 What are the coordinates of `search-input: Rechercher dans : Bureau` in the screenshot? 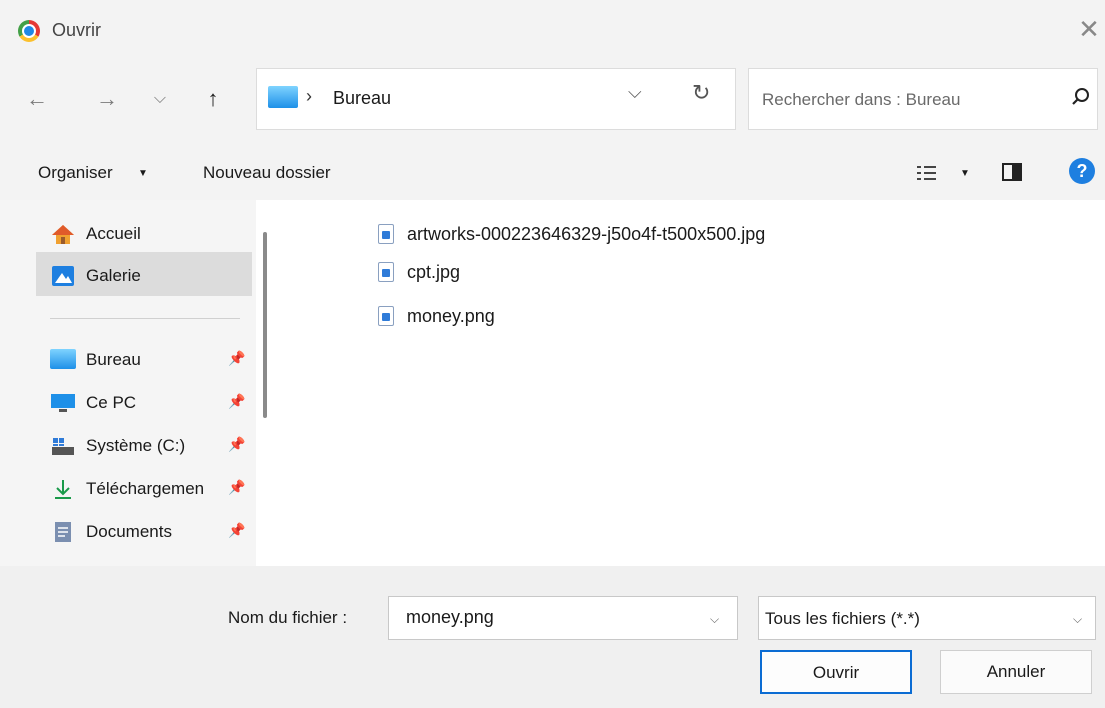 It's located at (861, 100).